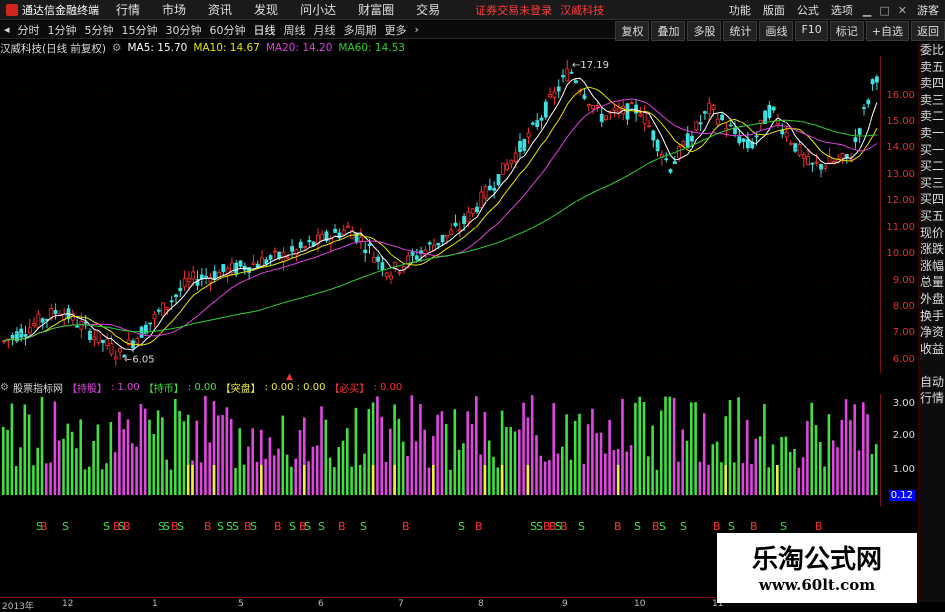 The image size is (945, 612). Describe the element at coordinates (928, 10) in the screenshot. I see `menu-guest: 游客` at that location.